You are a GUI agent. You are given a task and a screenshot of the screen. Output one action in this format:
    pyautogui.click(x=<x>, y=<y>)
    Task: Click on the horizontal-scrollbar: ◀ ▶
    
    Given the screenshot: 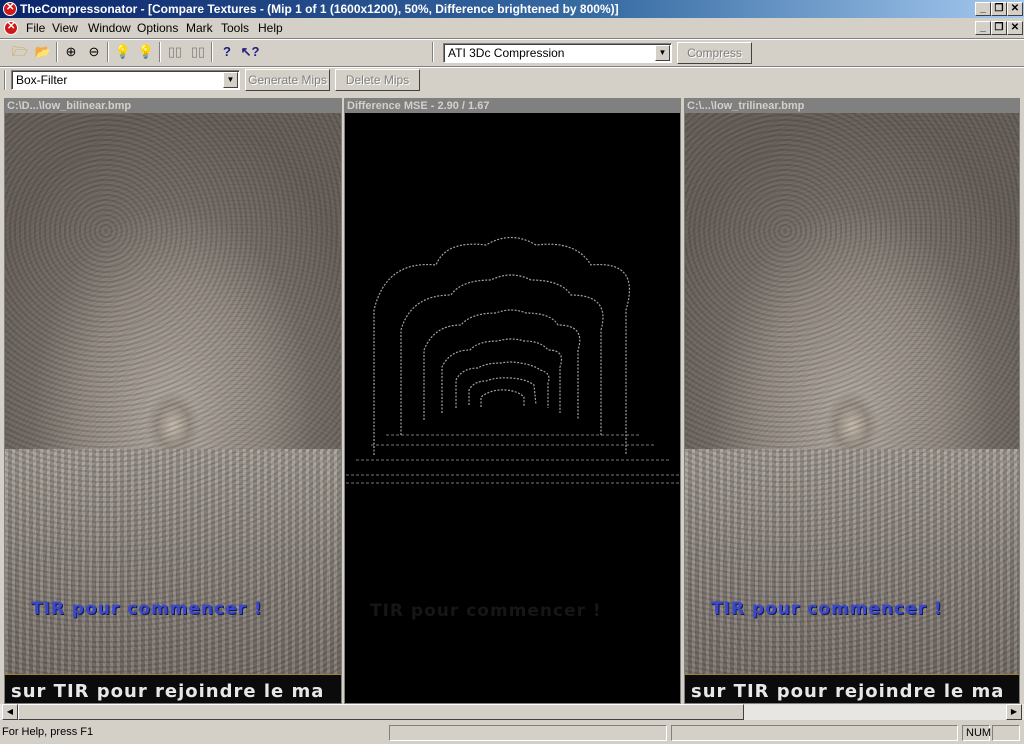 What is the action you would take?
    pyautogui.click(x=512, y=712)
    